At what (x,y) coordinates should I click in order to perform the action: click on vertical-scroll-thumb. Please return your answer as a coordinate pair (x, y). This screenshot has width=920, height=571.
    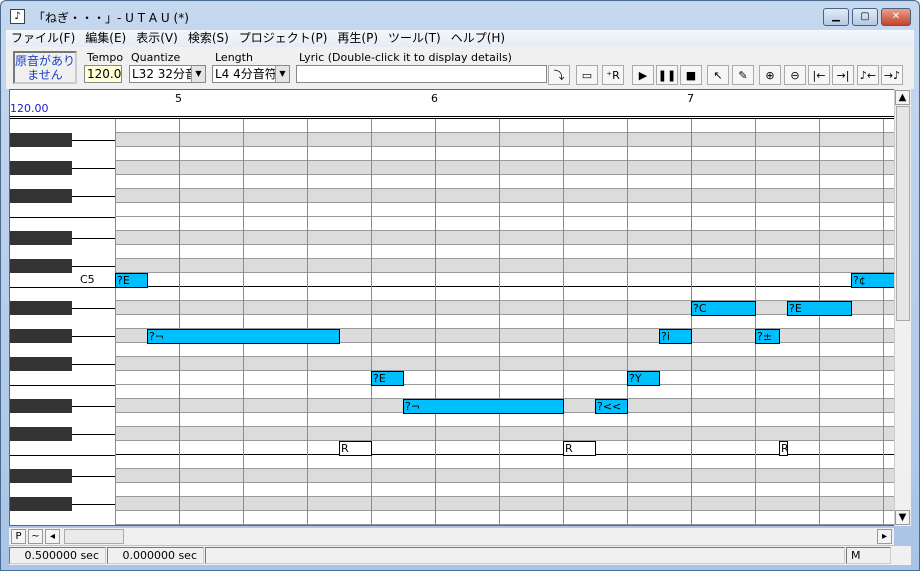
    Looking at the image, I should click on (903, 213).